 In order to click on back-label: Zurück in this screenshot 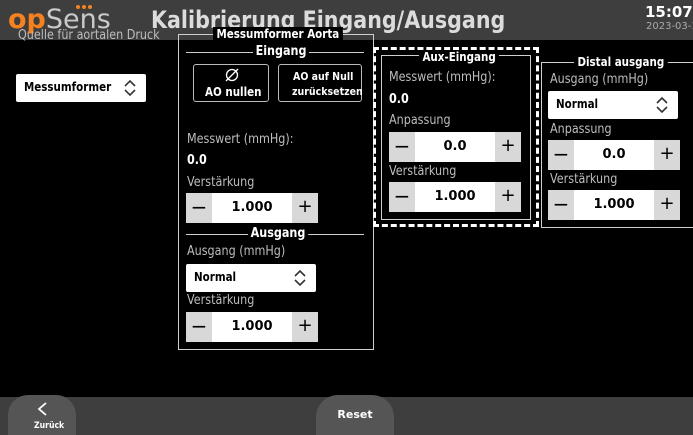, I will do `click(49, 426)`.